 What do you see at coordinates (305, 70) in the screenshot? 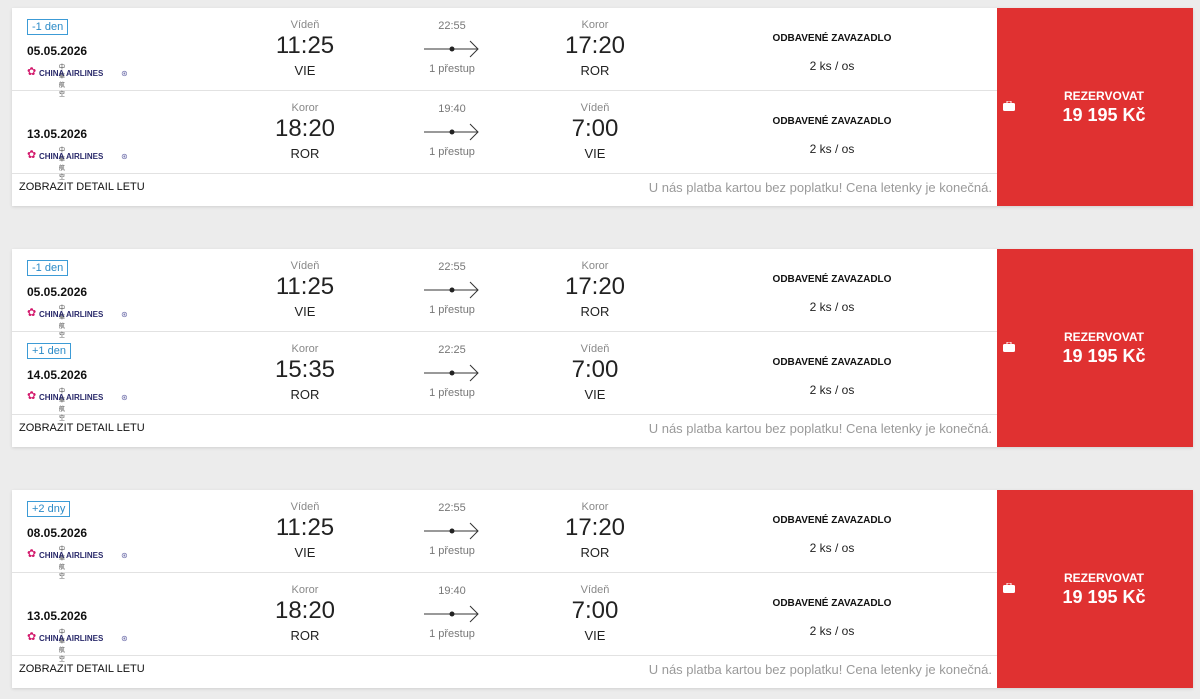
I see `departure-airport-code: VIE` at bounding box center [305, 70].